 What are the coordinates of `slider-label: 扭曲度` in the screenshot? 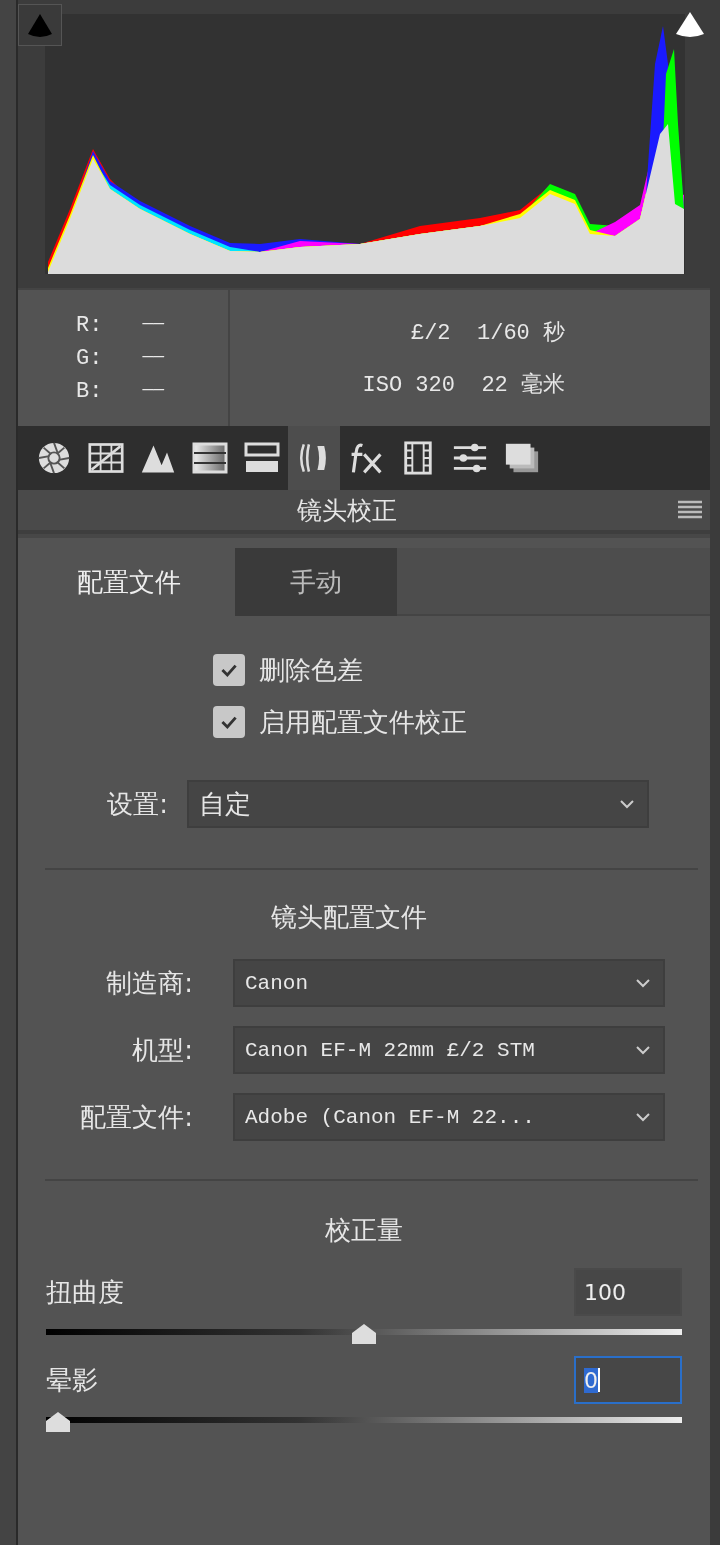 It's located at (85, 1292).